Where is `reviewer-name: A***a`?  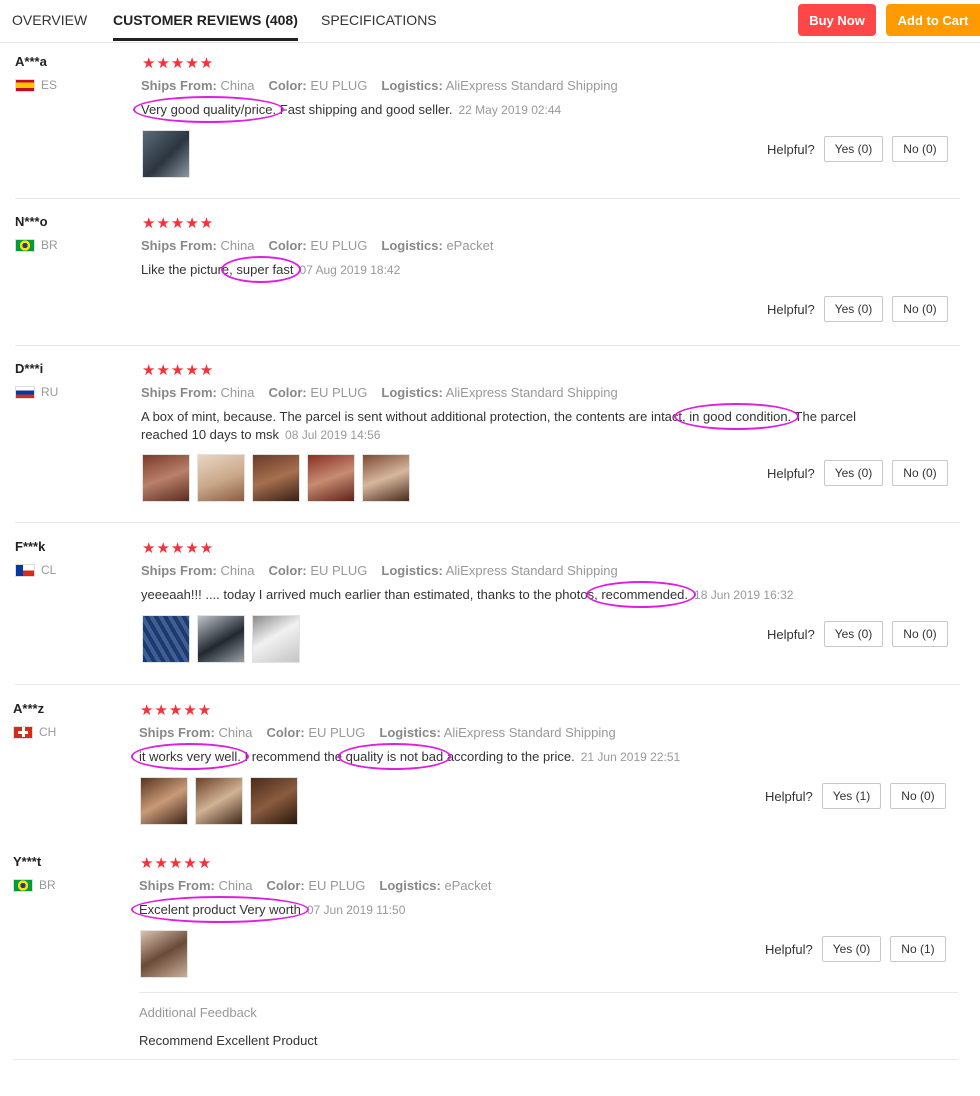 reviewer-name: A***a is located at coordinates (31, 61).